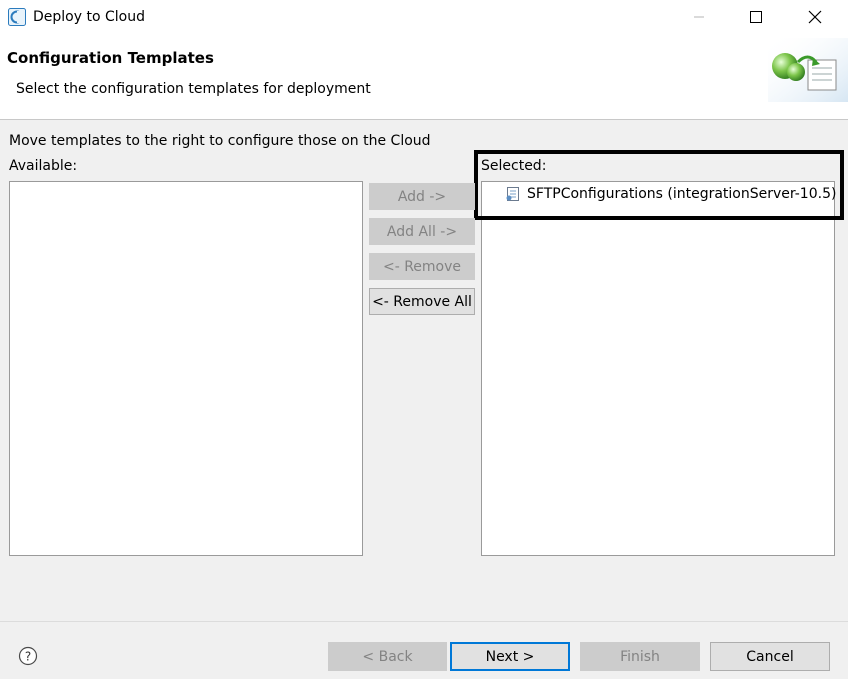 The width and height of the screenshot is (848, 679). Describe the element at coordinates (512, 194) in the screenshot. I see `config-file-icon` at that location.